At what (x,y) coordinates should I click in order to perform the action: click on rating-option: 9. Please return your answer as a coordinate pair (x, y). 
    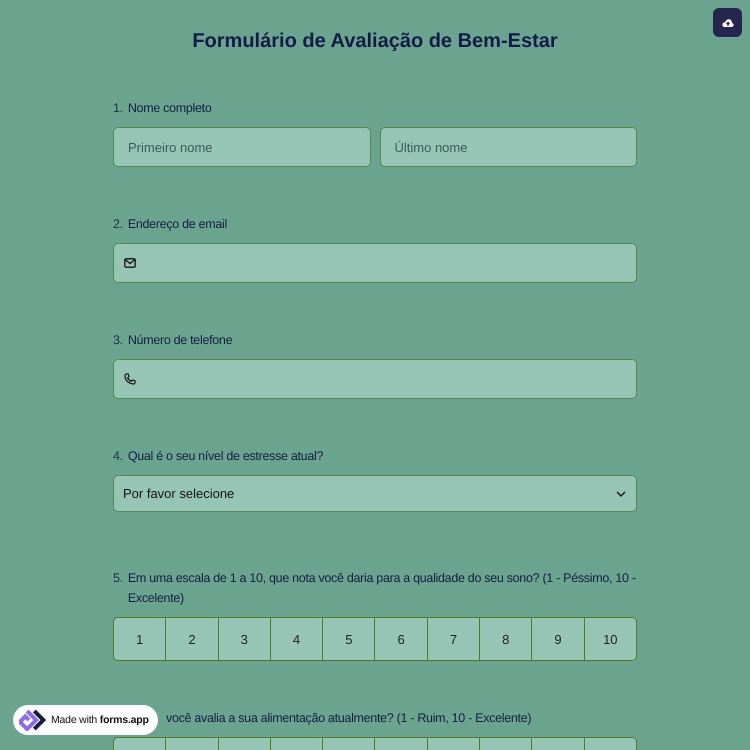
    Looking at the image, I should click on (557, 639).